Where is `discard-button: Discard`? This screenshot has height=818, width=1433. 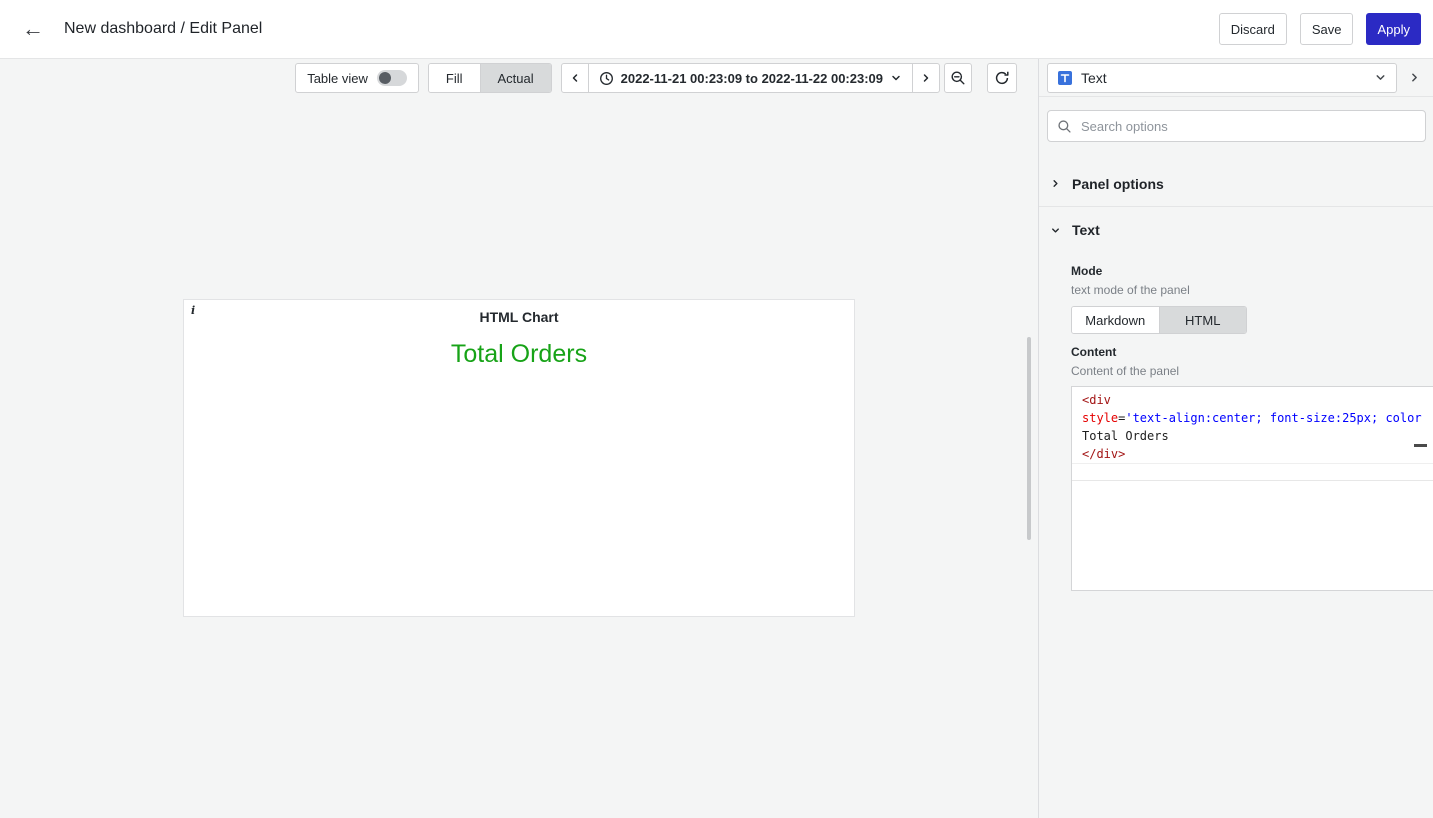
discard-button: Discard is located at coordinates (1252, 29).